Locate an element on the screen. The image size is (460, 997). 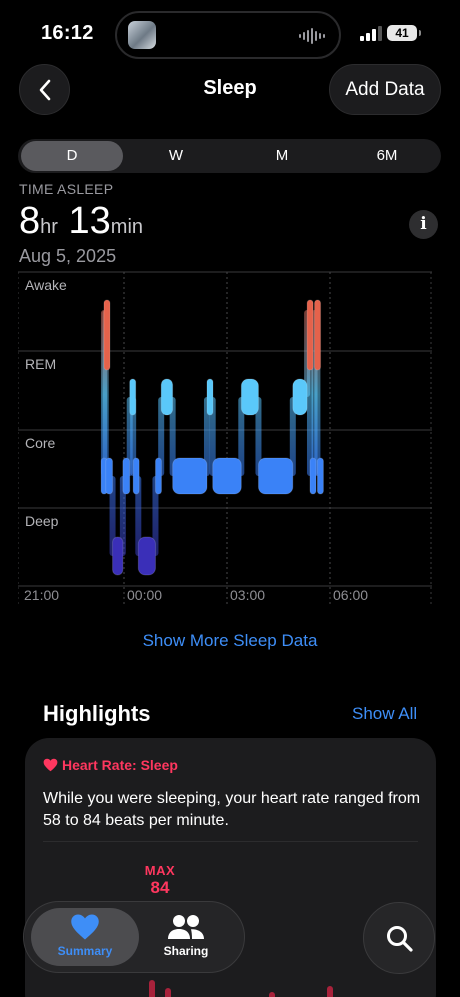
x-tick-label: 21:00 is located at coordinates (41, 595).